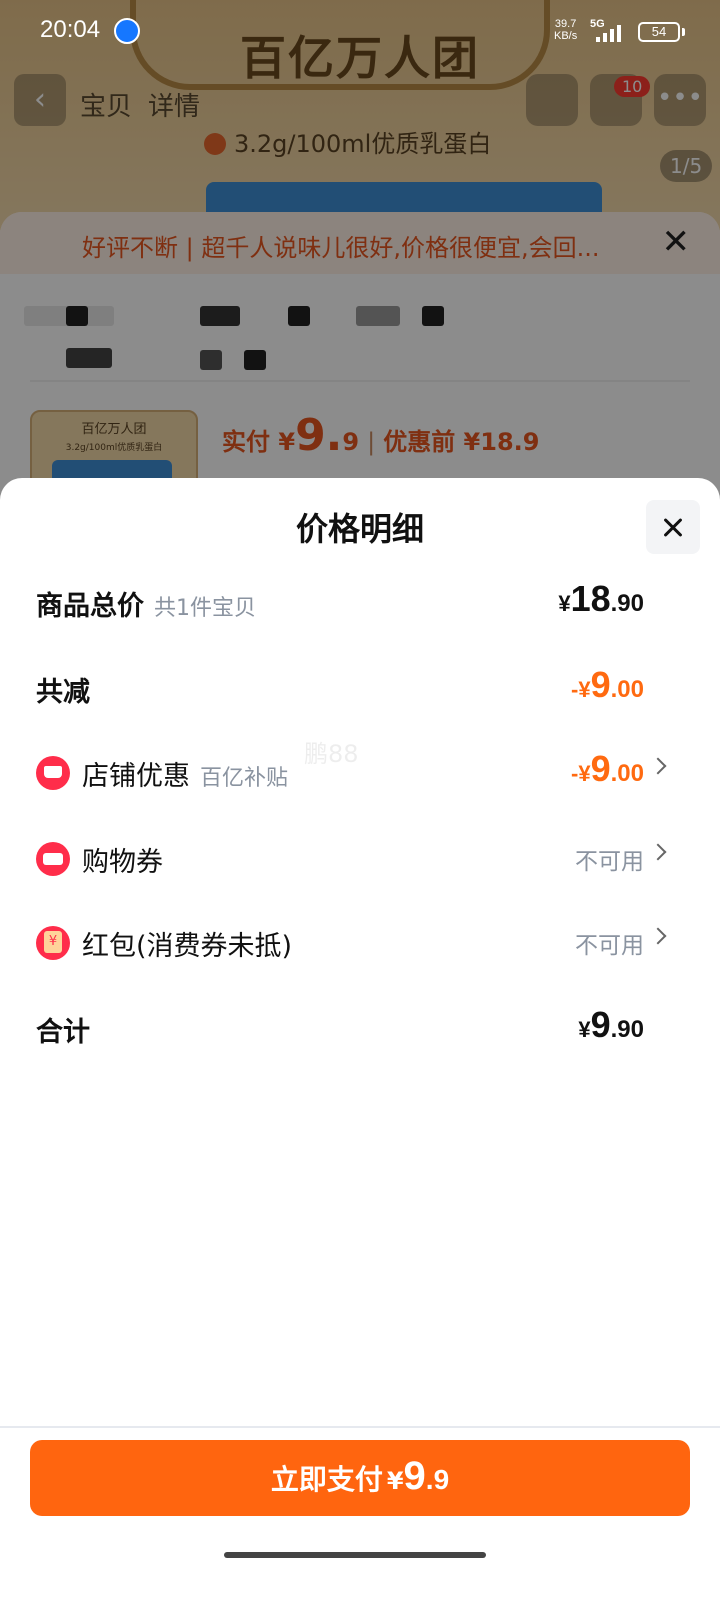 This screenshot has height=1600, width=720. What do you see at coordinates (136, 776) in the screenshot?
I see `row-label-text: 店铺优惠` at bounding box center [136, 776].